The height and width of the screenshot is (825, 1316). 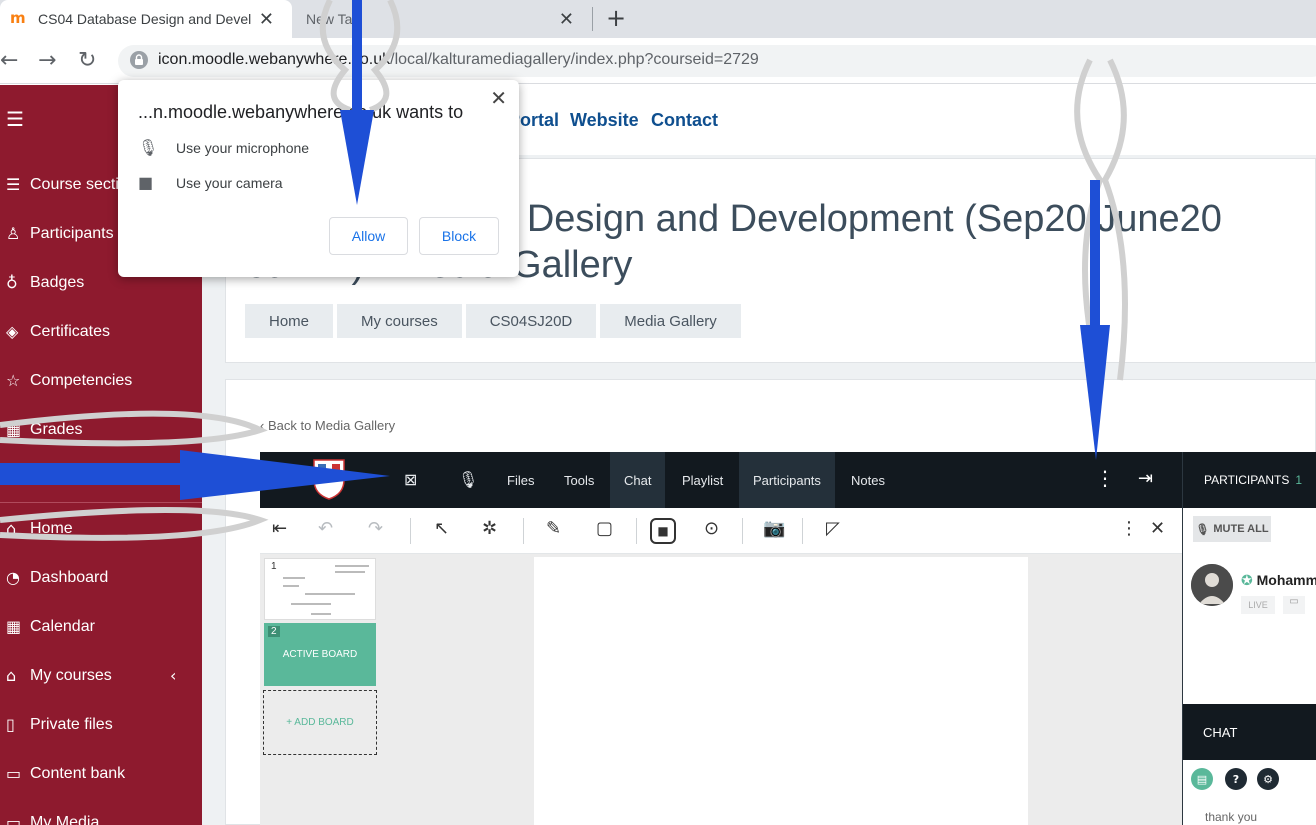 I want to click on nav-website: Website, so click(x=604, y=120).